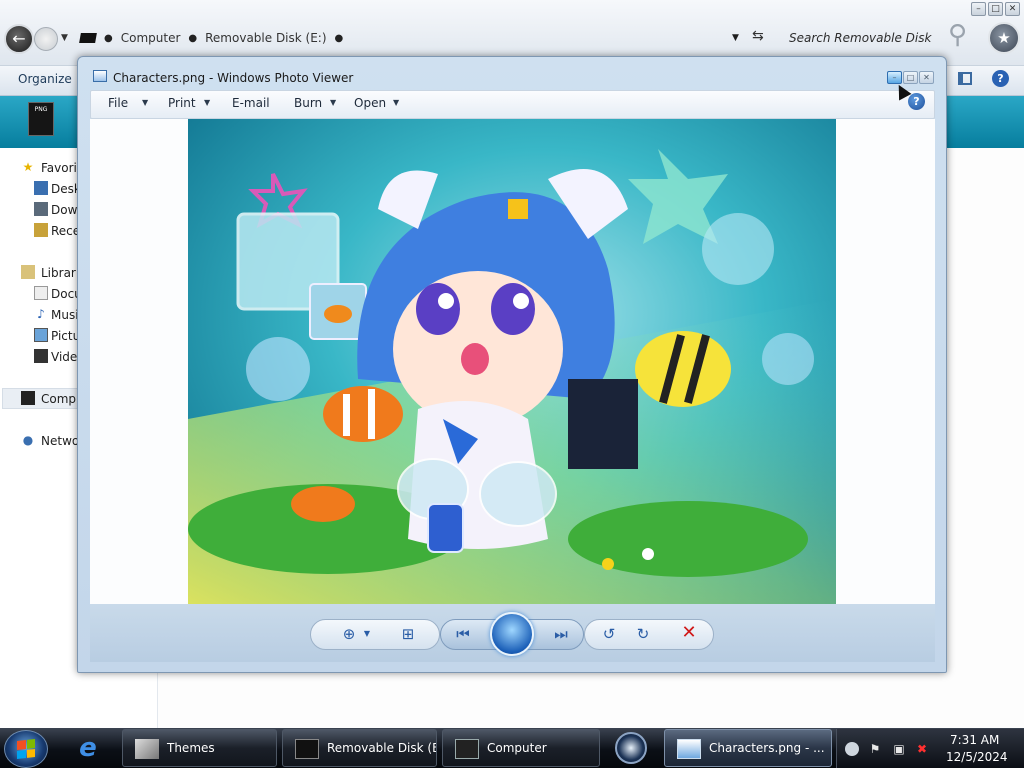 Image resolution: width=1024 pixels, height=768 pixels. Describe the element at coordinates (445, 528) in the screenshot. I see `music-player` at that location.